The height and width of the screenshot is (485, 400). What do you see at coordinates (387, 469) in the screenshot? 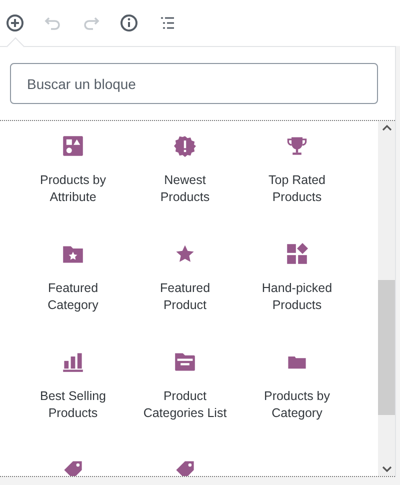
I see `scroll-down-icon` at bounding box center [387, 469].